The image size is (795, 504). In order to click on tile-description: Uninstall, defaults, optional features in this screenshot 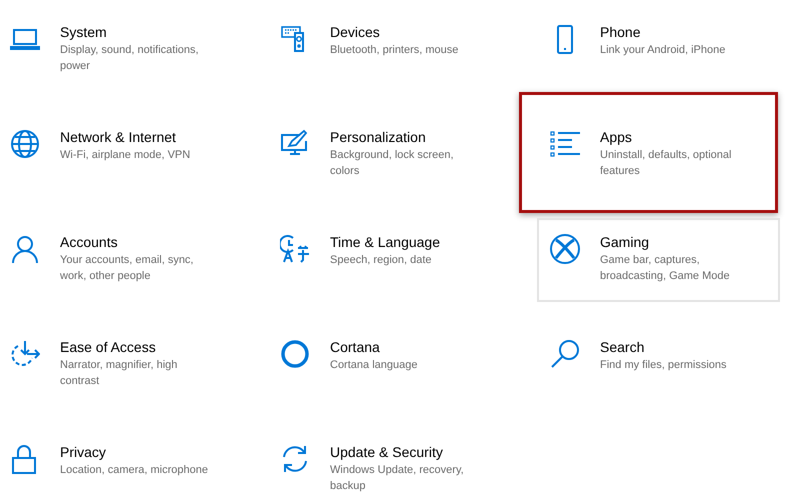, I will do `click(666, 163)`.